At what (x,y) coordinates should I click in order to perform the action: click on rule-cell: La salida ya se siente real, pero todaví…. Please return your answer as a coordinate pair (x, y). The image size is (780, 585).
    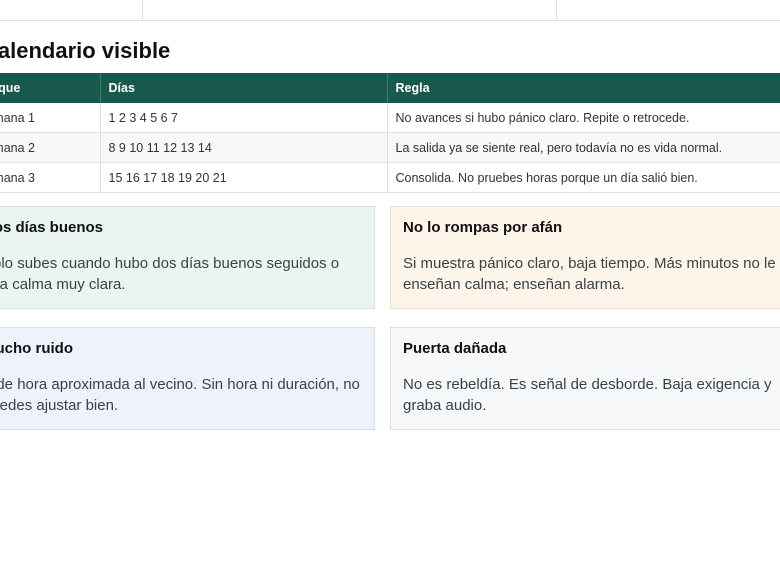
    Looking at the image, I should click on (583, 147).